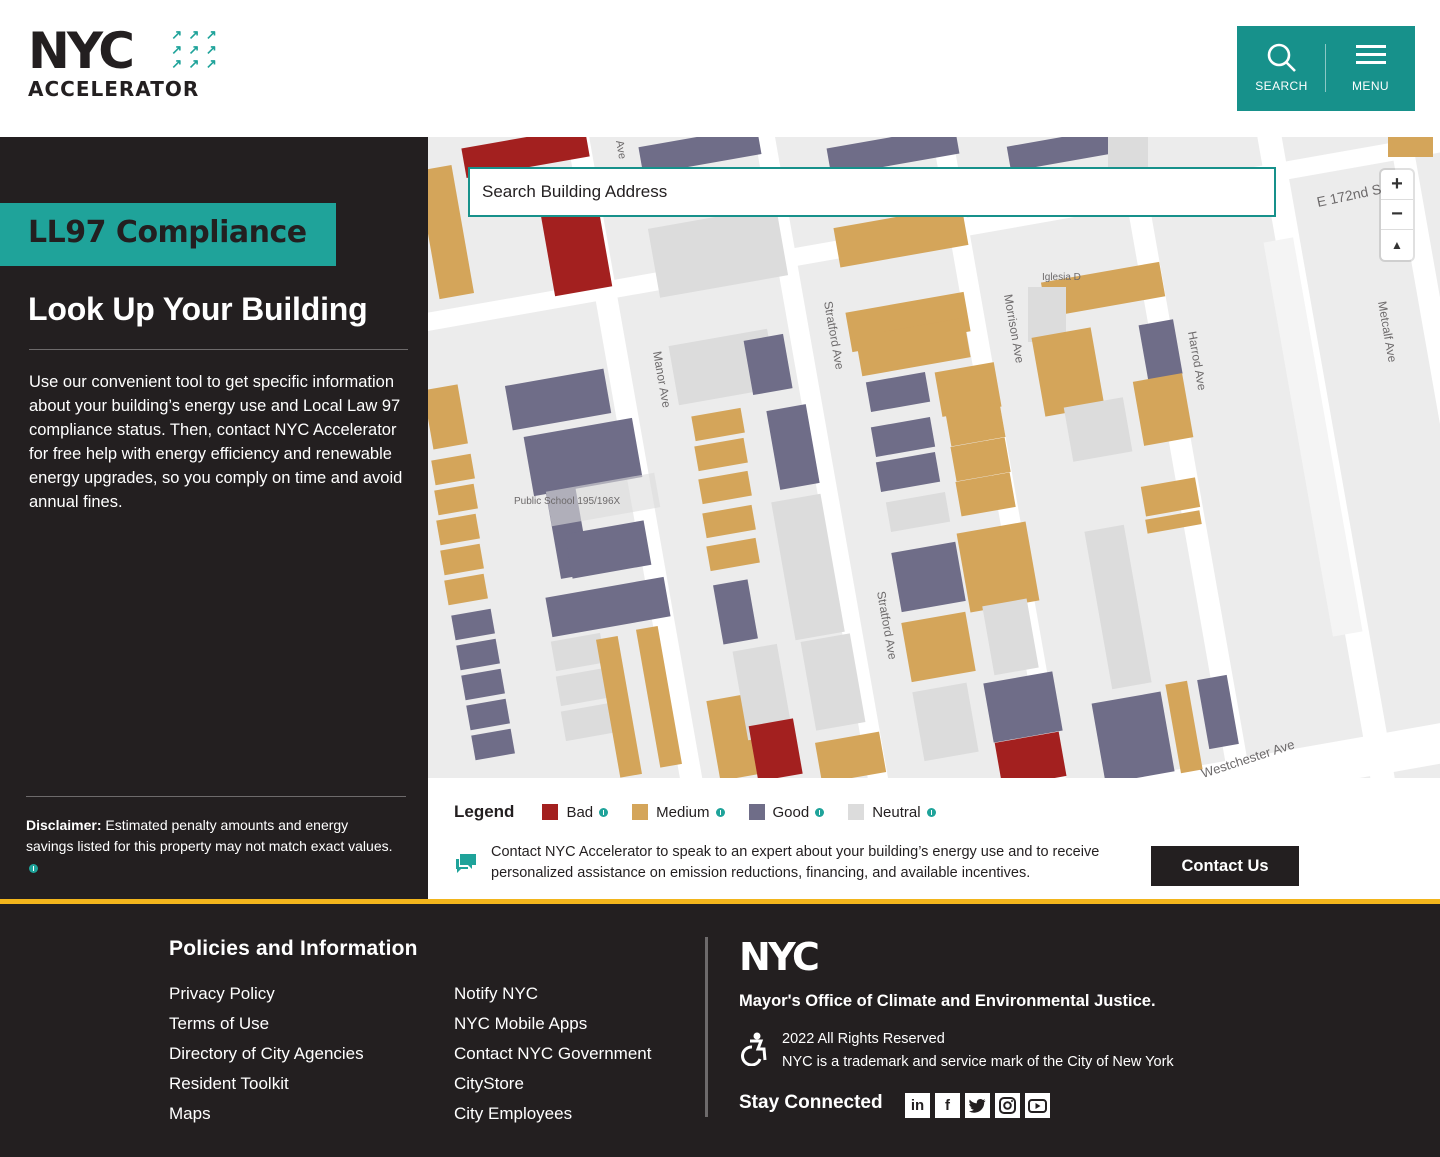 The image size is (1440, 1157). What do you see at coordinates (550, 812) in the screenshot?
I see `legend-swatch-bad` at bounding box center [550, 812].